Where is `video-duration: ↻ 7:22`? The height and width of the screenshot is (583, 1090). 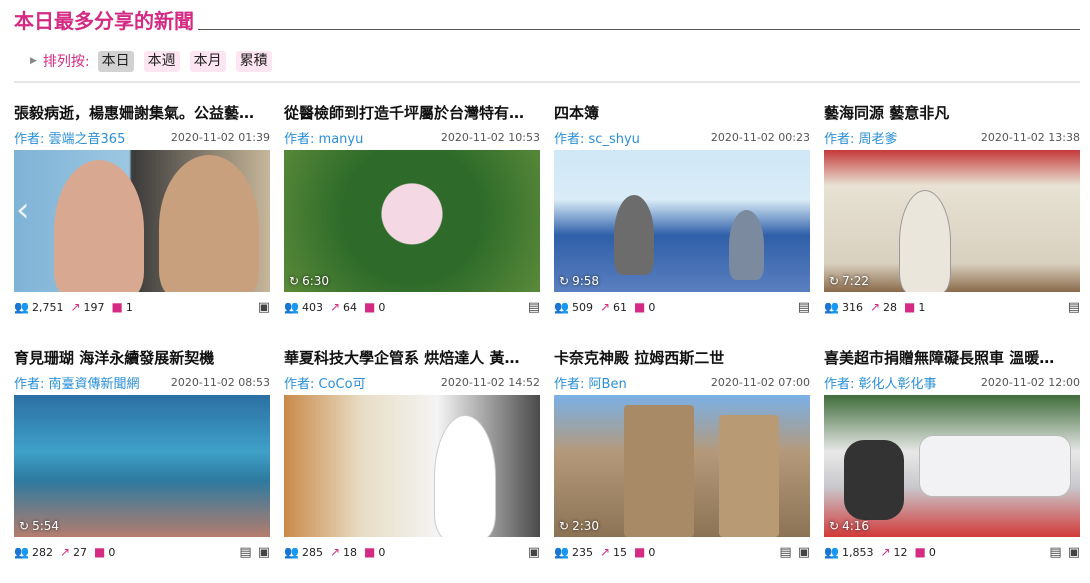
video-duration: ↻ 7:22 is located at coordinates (849, 281).